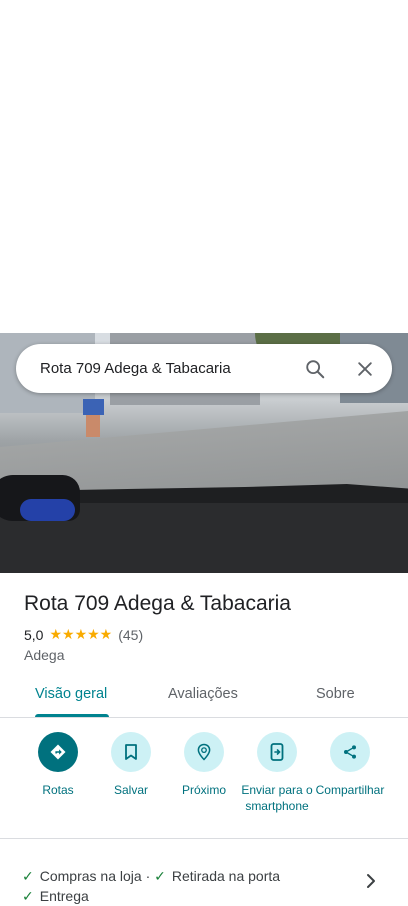  I want to click on review-count: (45), so click(131, 634).